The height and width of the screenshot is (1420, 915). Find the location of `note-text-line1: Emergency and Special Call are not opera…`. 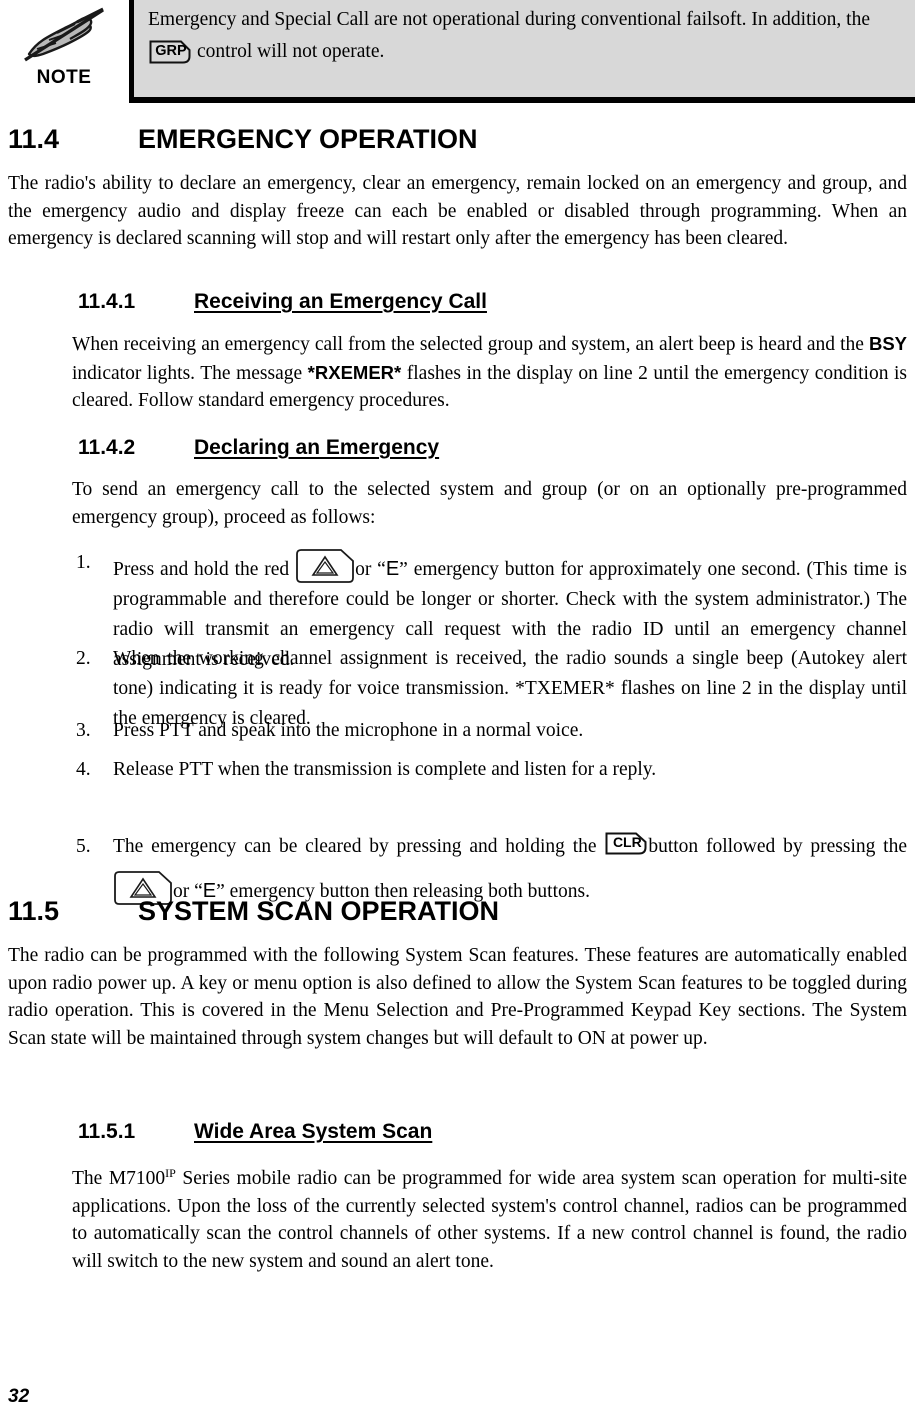

note-text-line1: Emergency and Special Call are not opera… is located at coordinates (509, 19).